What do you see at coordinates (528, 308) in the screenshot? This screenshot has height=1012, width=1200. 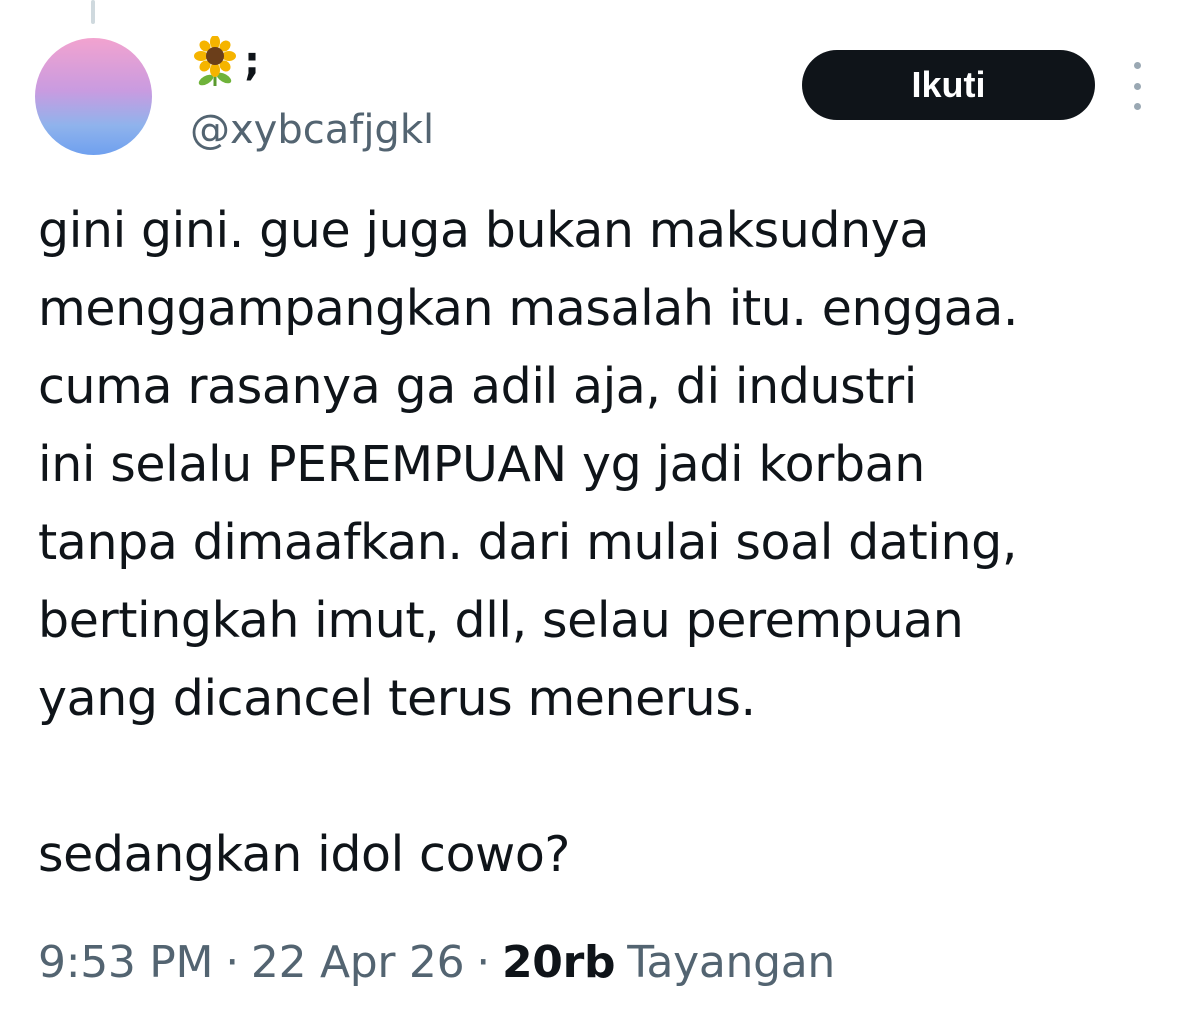 I see `tweet-text-line: menggampangkan masalah itu. enggaa.` at bounding box center [528, 308].